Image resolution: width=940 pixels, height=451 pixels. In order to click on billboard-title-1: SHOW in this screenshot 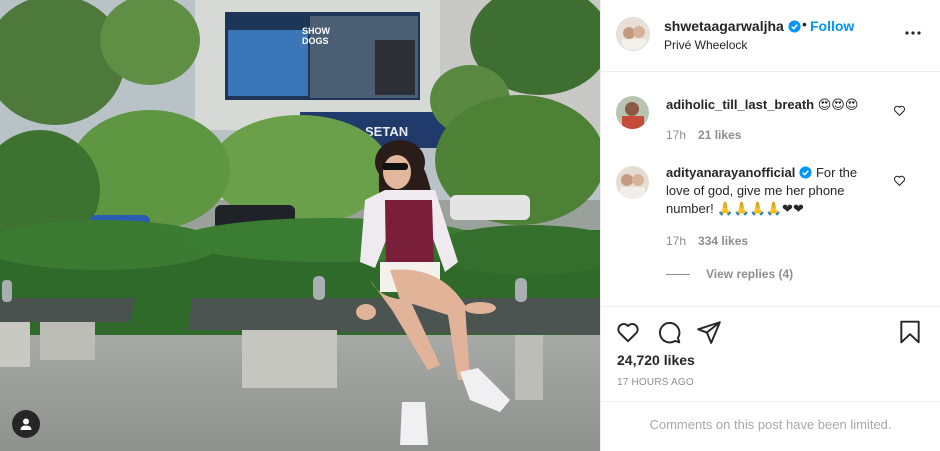, I will do `click(316, 31)`.